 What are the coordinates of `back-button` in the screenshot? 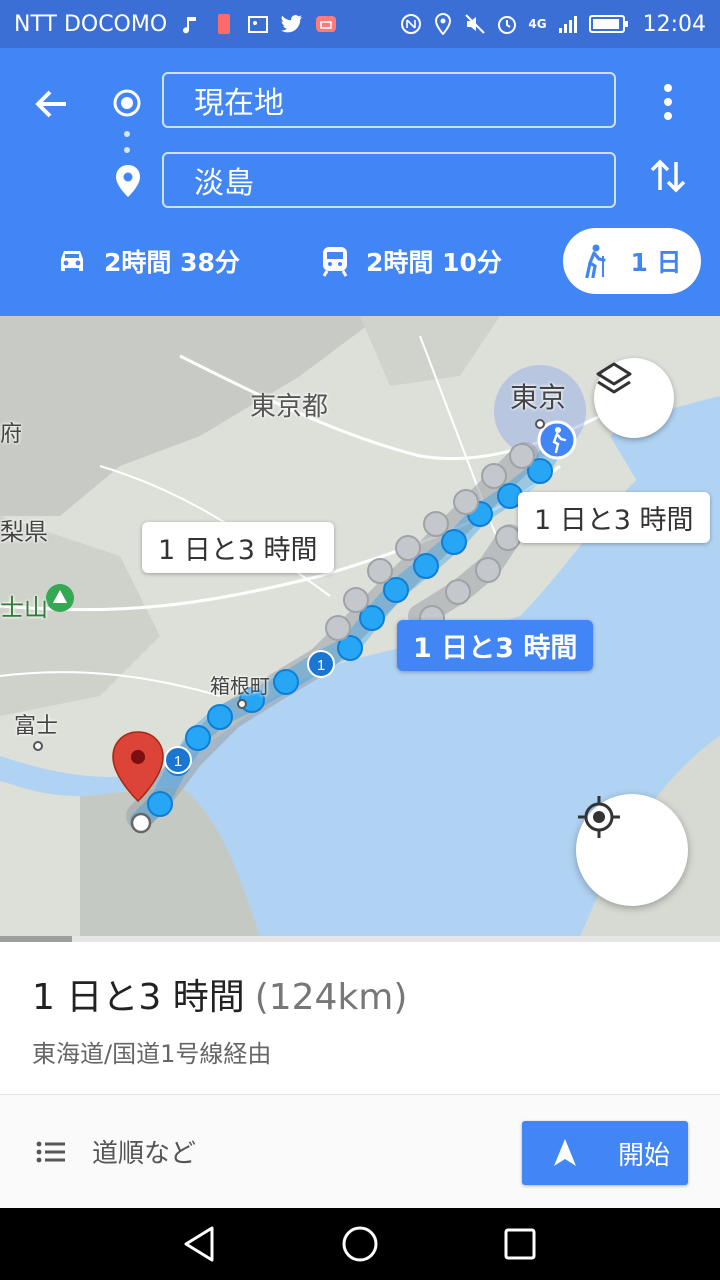 It's located at (52, 104).